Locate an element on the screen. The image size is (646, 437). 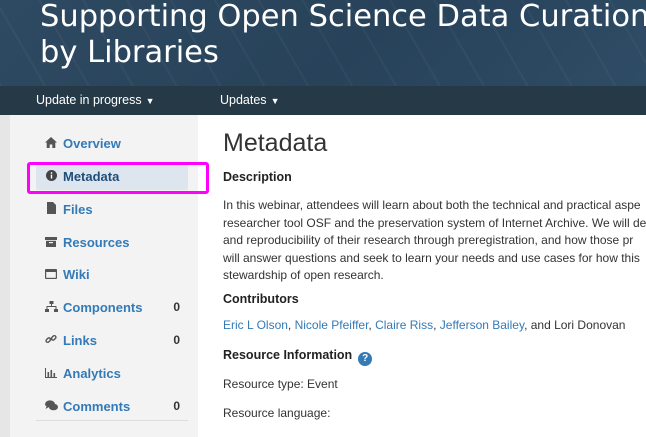
contributor-link: Eric L Olson is located at coordinates (255, 325).